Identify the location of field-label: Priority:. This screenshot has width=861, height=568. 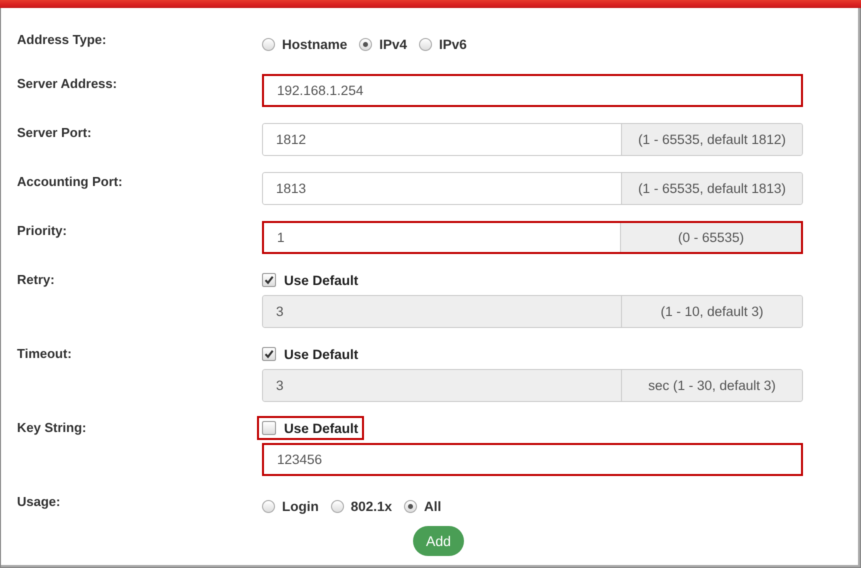
(42, 230).